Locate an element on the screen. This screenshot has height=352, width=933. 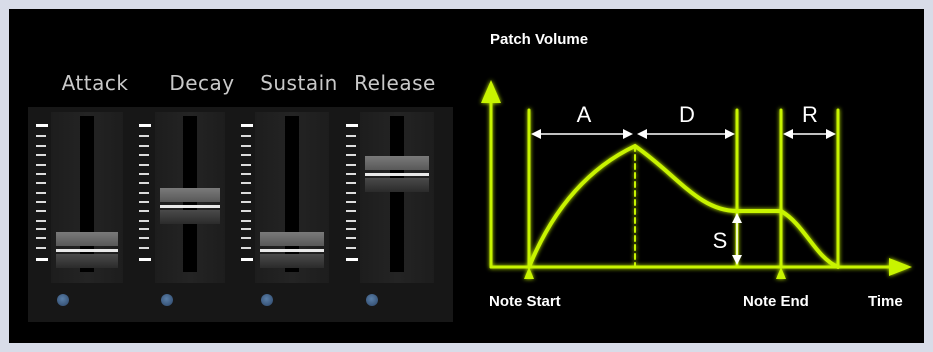
note-end-marker is located at coordinates (781, 273).